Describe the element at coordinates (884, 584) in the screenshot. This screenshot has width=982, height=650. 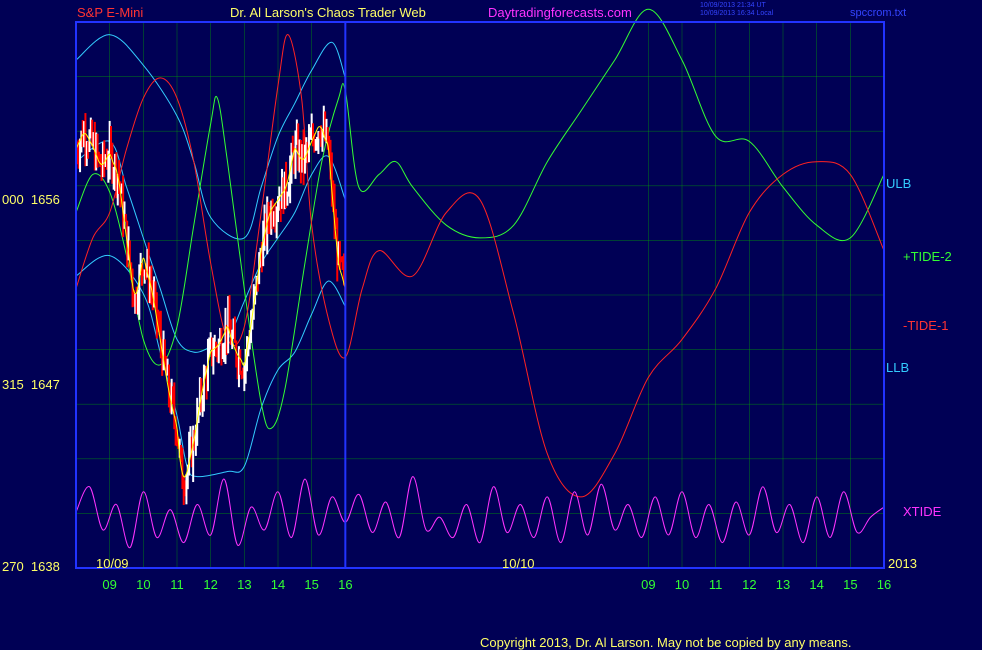
I see `x-tick-label-15: 16` at that location.